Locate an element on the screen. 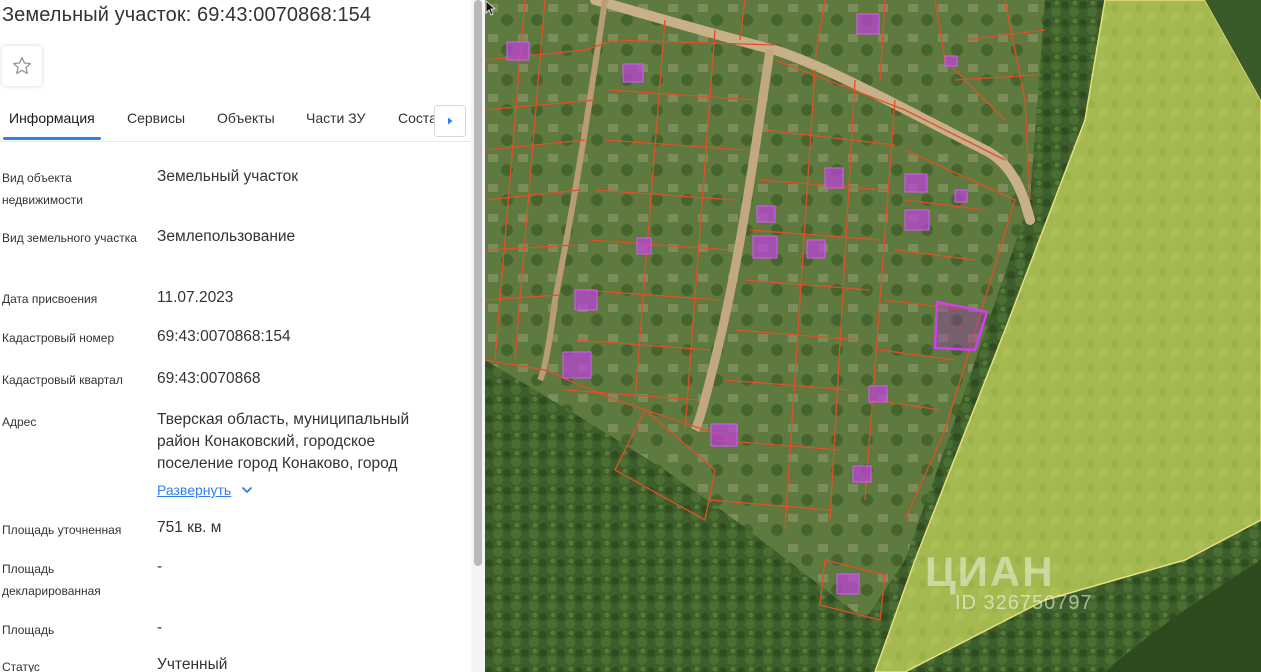 The height and width of the screenshot is (672, 1261). label-cadastral-number: Кадастровый номер is located at coordinates (58, 338).